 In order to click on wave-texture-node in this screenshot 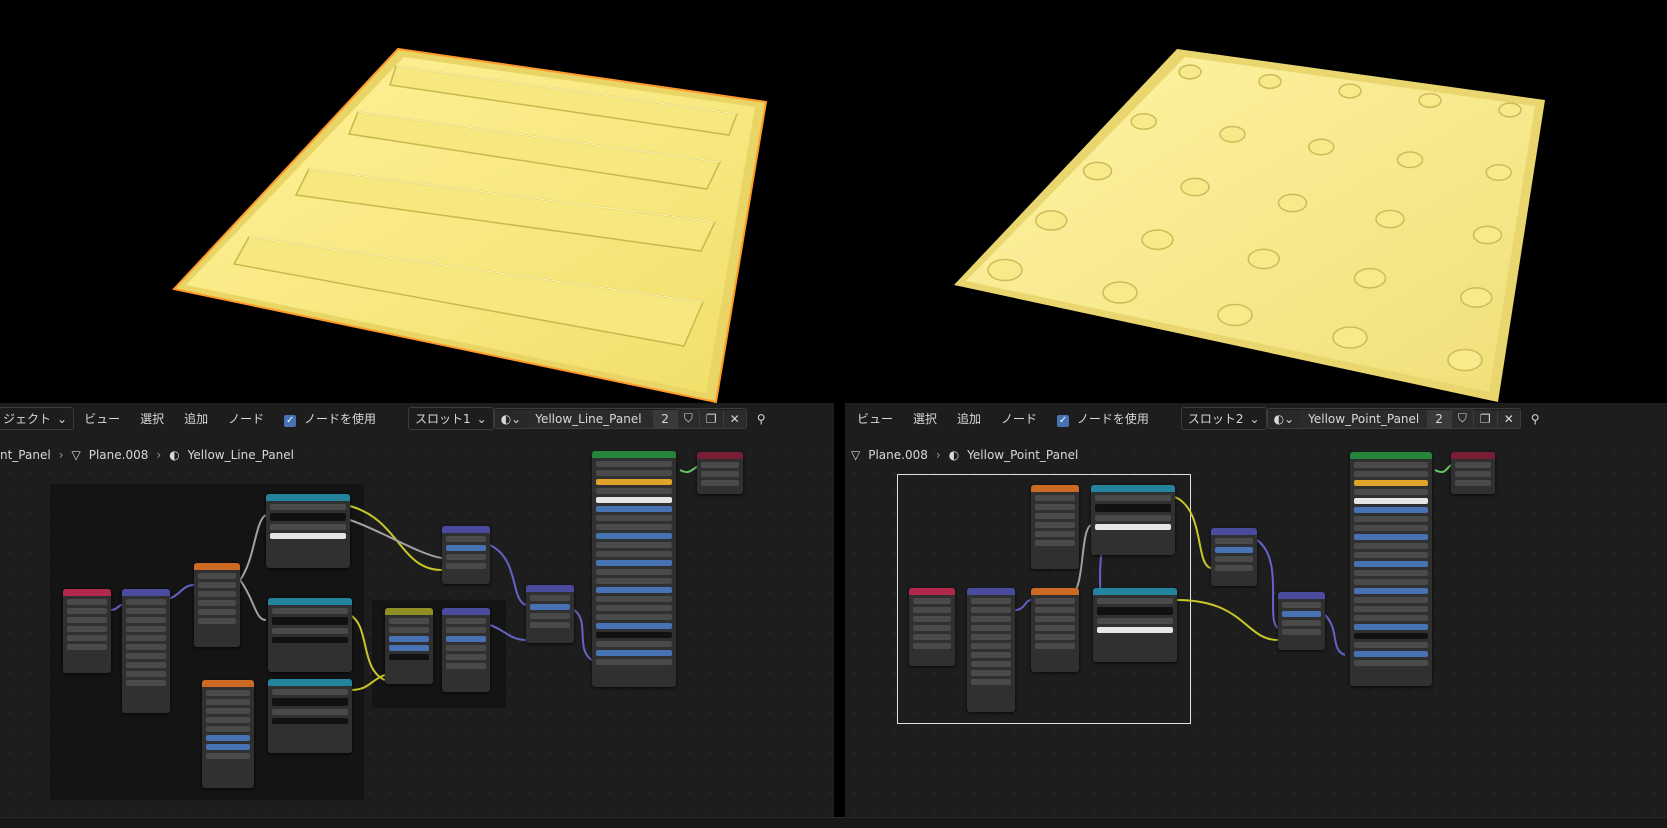, I will do `click(228, 734)`.